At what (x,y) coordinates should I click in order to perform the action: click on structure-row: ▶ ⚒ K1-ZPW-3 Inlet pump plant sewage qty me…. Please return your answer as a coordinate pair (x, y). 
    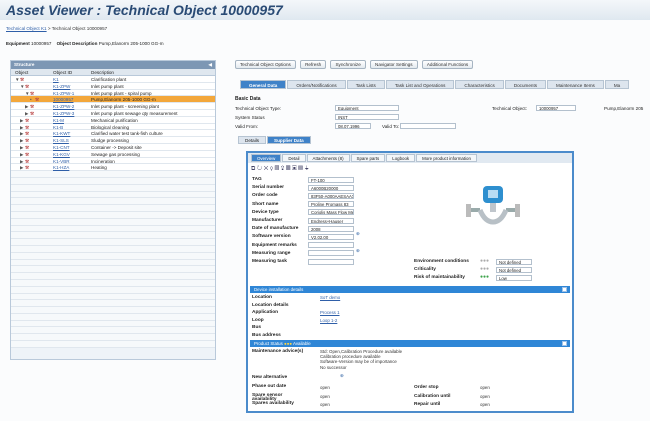
    Looking at the image, I should click on (113, 113).